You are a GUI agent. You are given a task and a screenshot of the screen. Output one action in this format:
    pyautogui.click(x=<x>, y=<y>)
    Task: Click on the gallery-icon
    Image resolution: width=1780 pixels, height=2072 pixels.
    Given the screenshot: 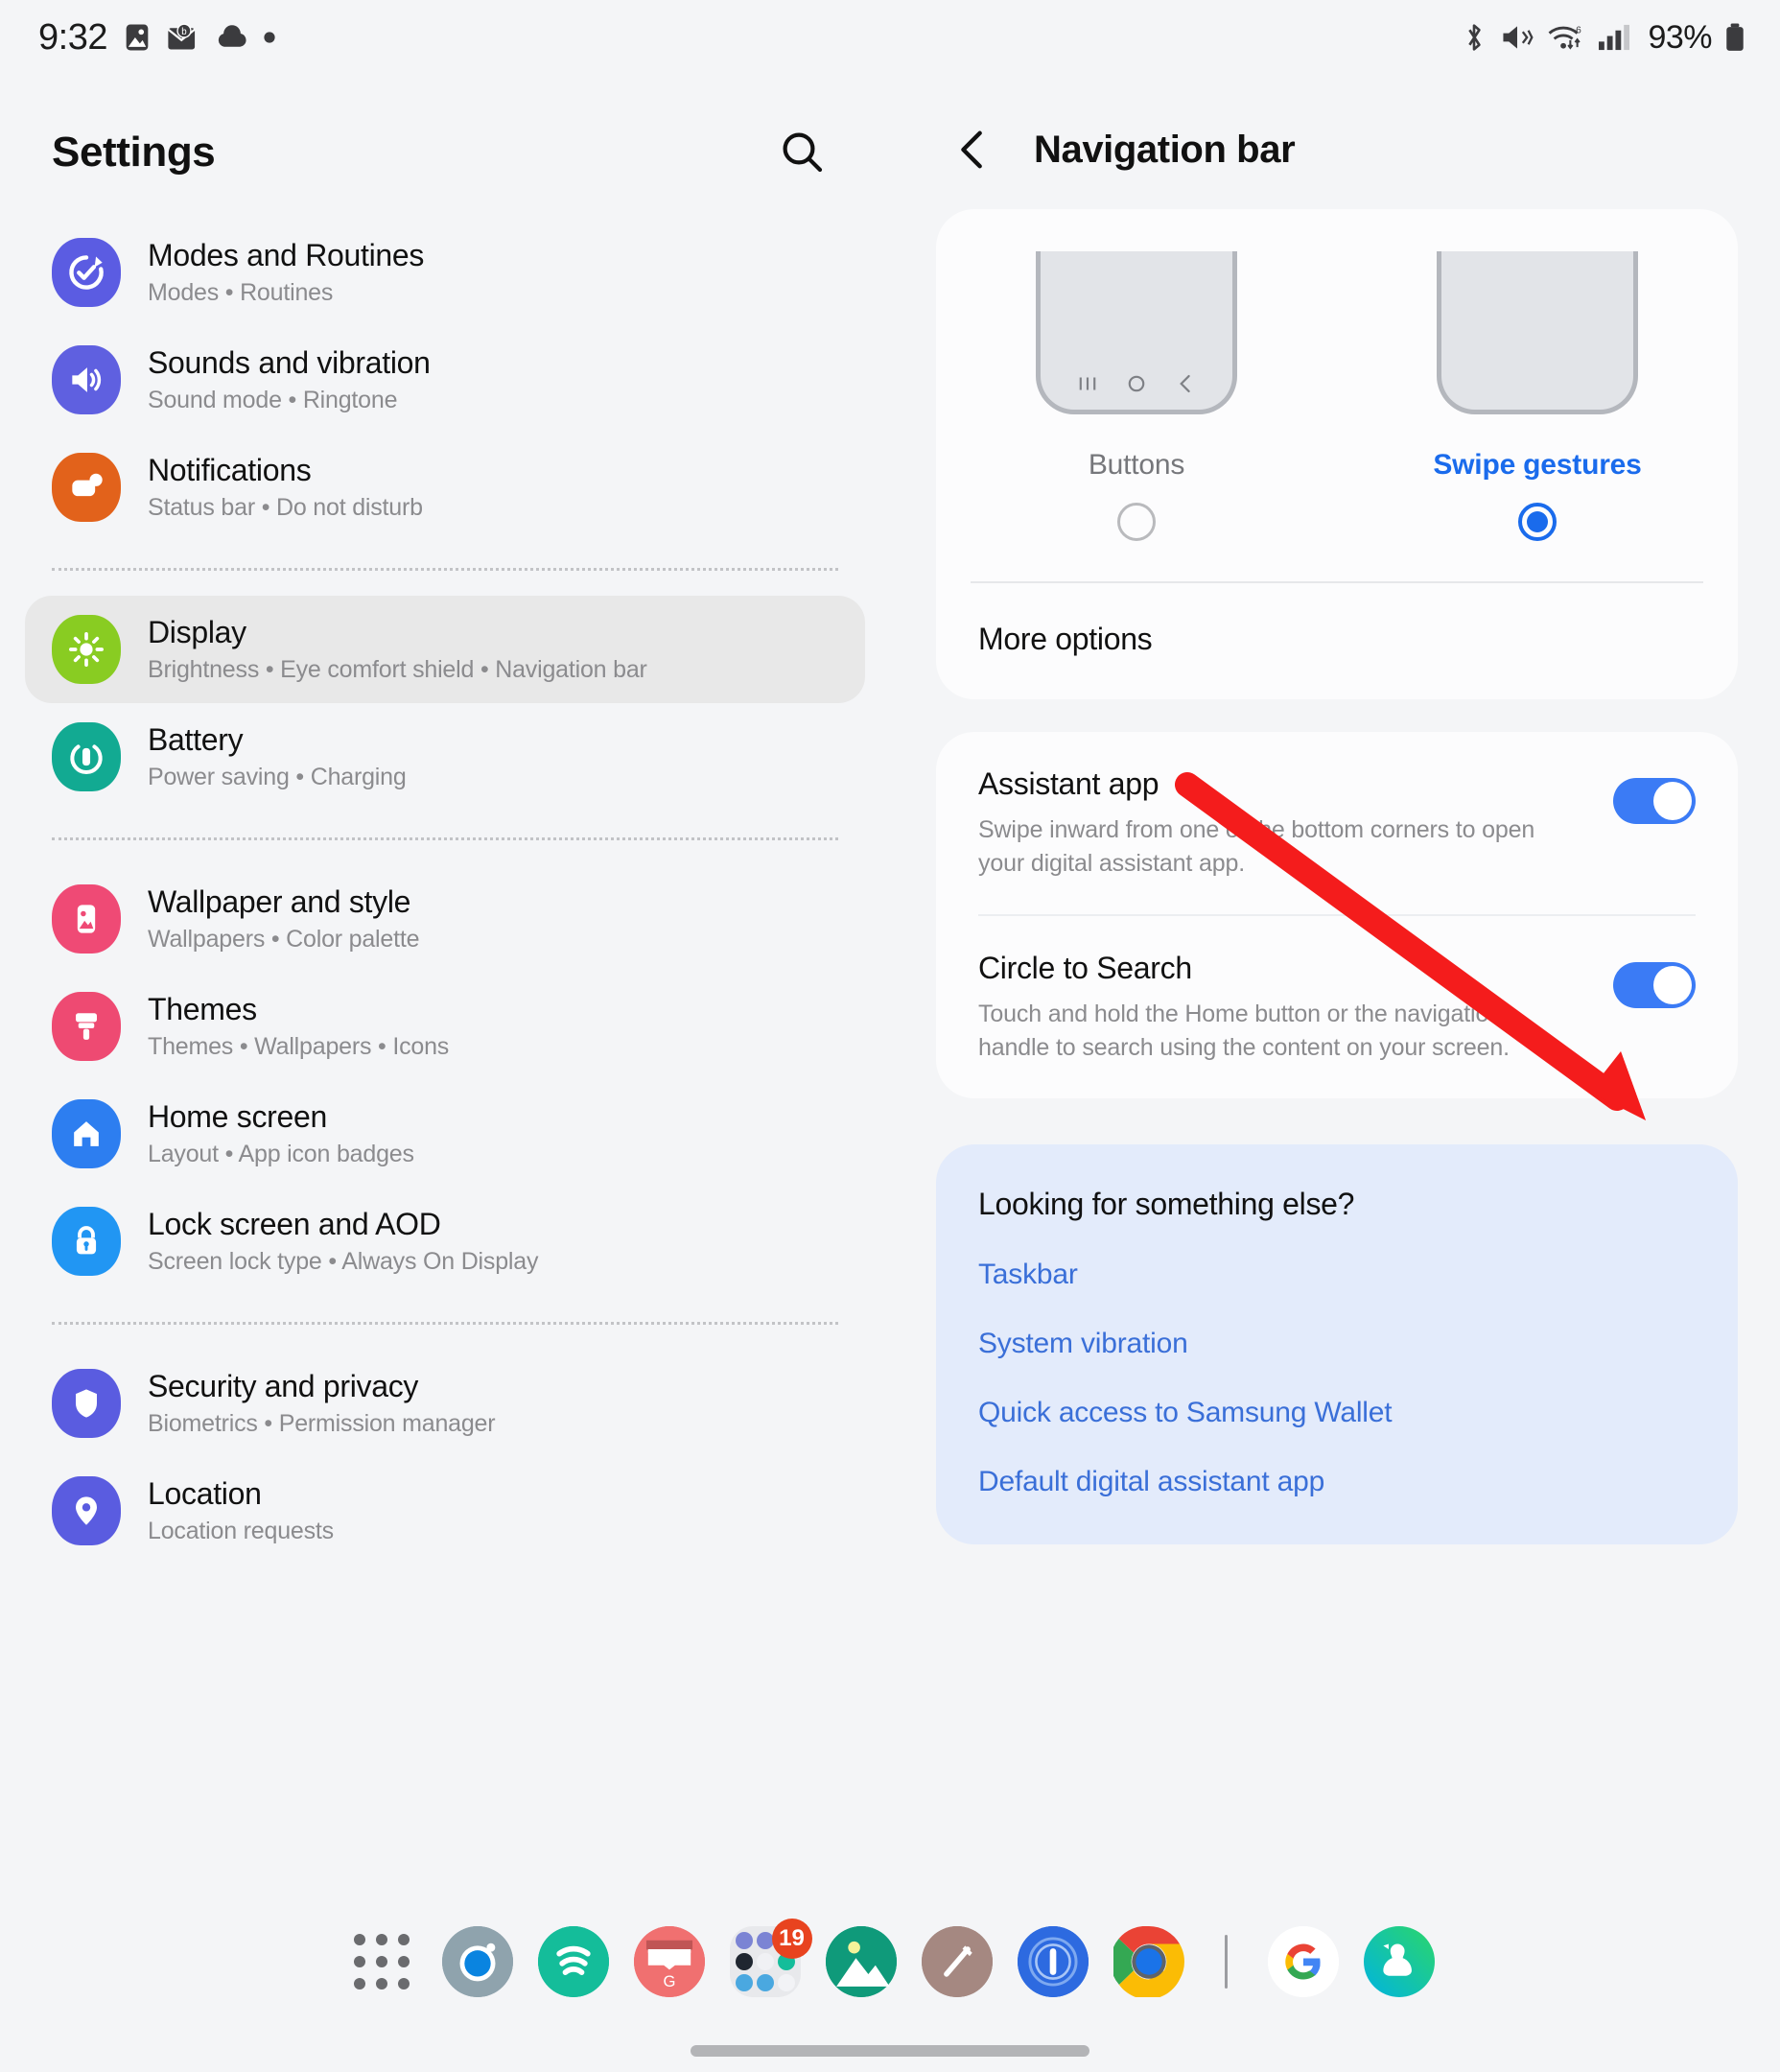 What is the action you would take?
    pyautogui.click(x=861, y=1961)
    